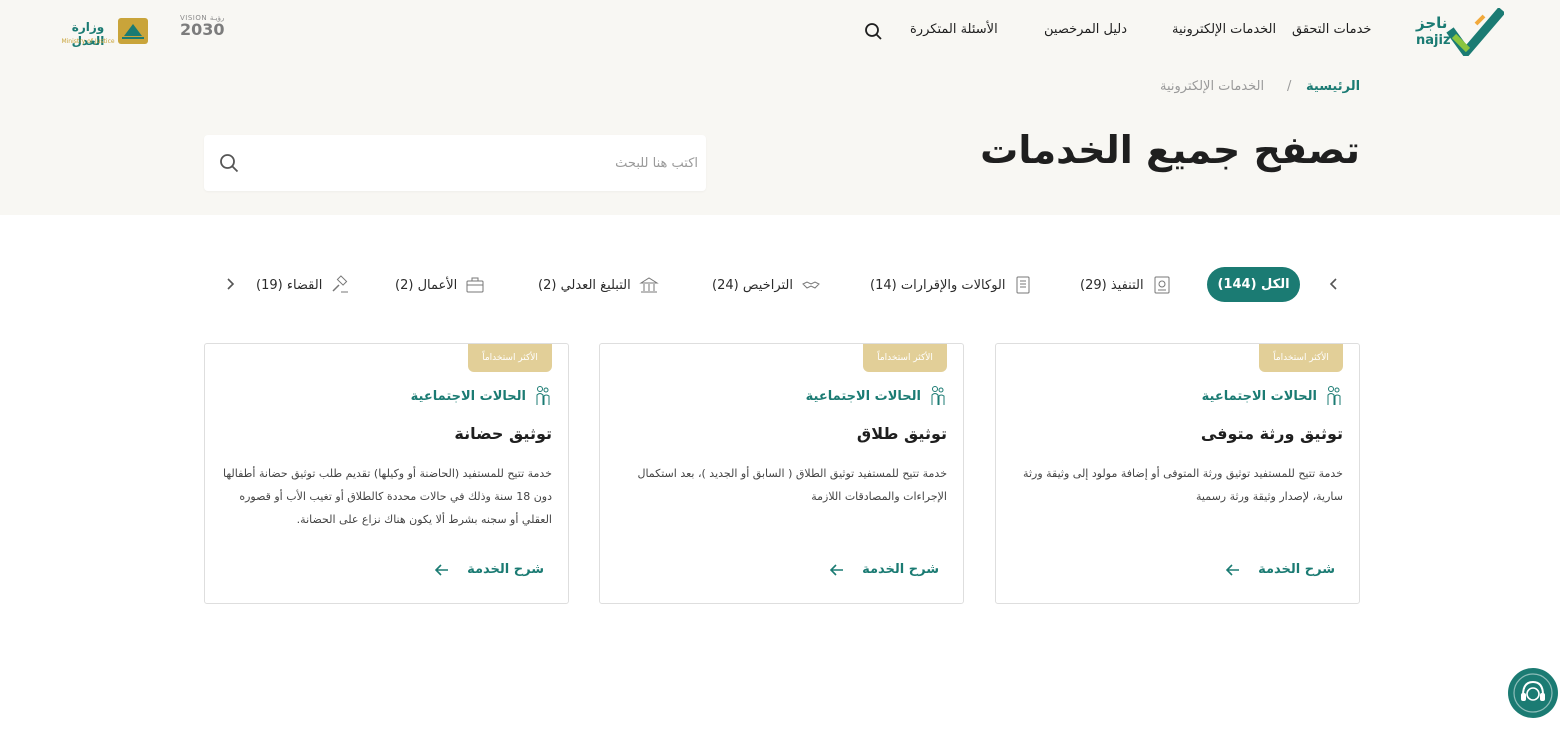 This screenshot has height=732, width=1560. I want to click on chevron-left-icon, so click(1334, 284).